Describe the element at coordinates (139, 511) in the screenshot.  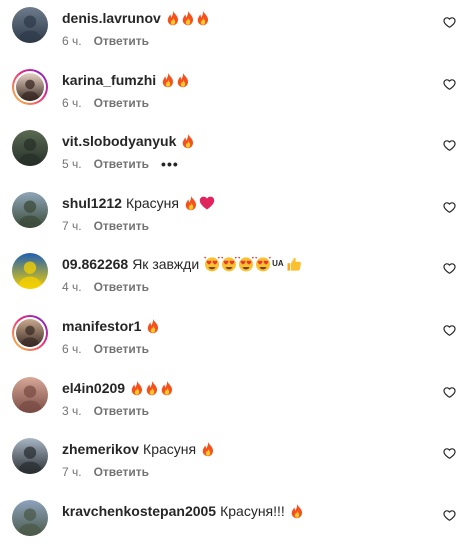
I see `comment-username: kravchenkostepan2005` at that location.